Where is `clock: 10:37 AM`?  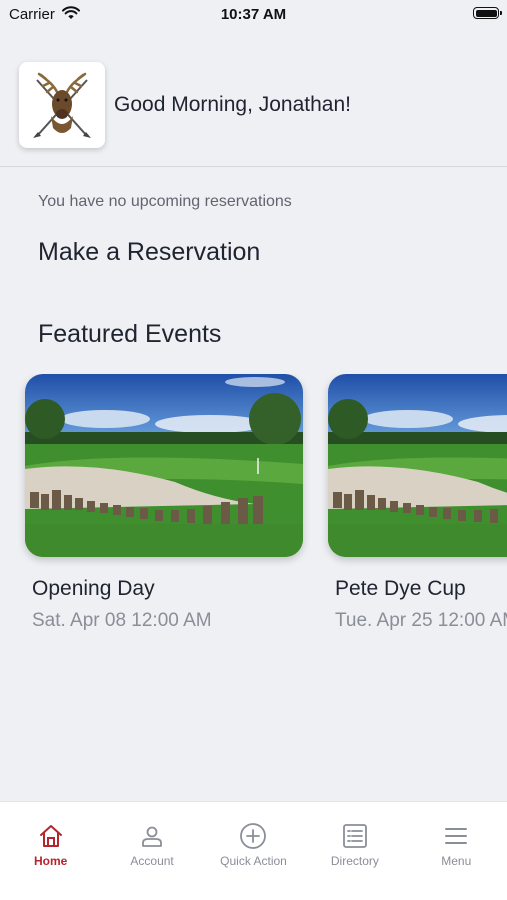
clock: 10:37 AM is located at coordinates (253, 14).